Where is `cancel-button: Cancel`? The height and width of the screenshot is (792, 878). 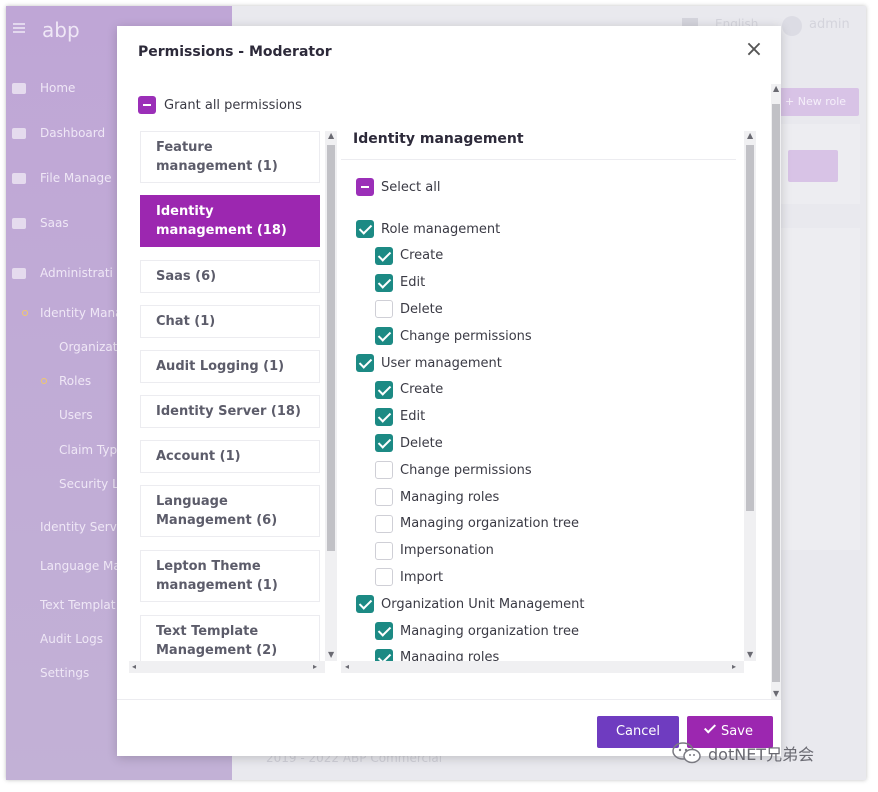 cancel-button: Cancel is located at coordinates (638, 732).